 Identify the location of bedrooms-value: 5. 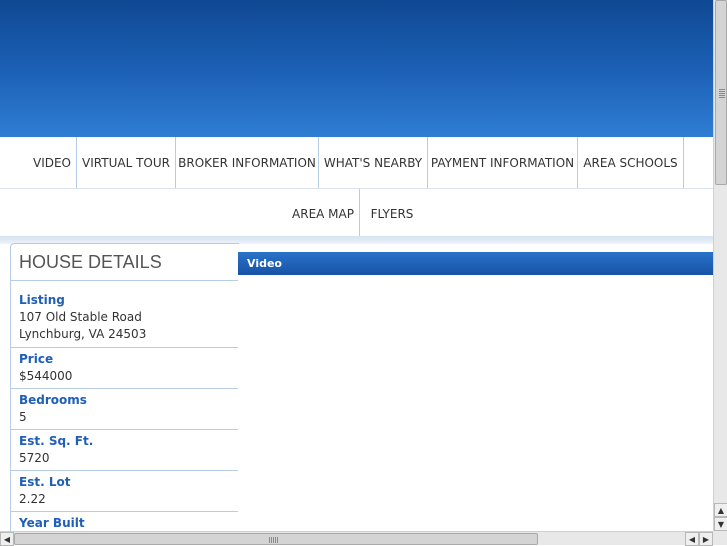
(23, 417).